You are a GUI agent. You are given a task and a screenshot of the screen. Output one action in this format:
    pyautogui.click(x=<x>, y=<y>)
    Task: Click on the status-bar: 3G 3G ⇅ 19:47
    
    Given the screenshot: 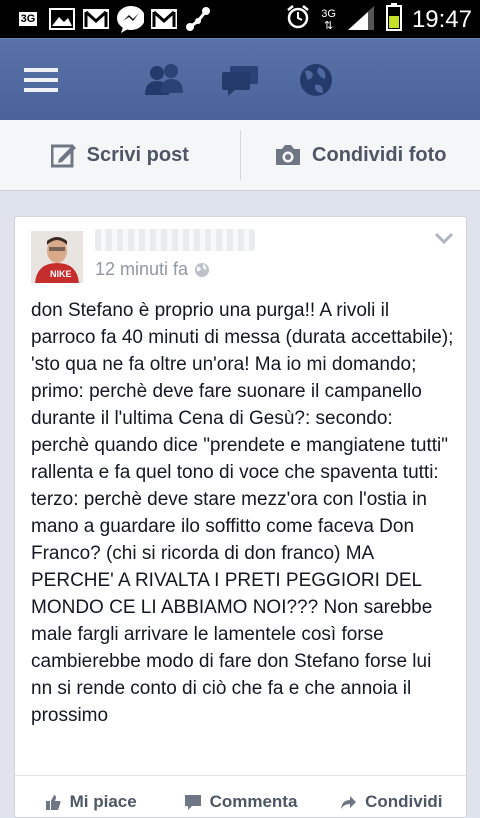 What is the action you would take?
    pyautogui.click(x=240, y=19)
    